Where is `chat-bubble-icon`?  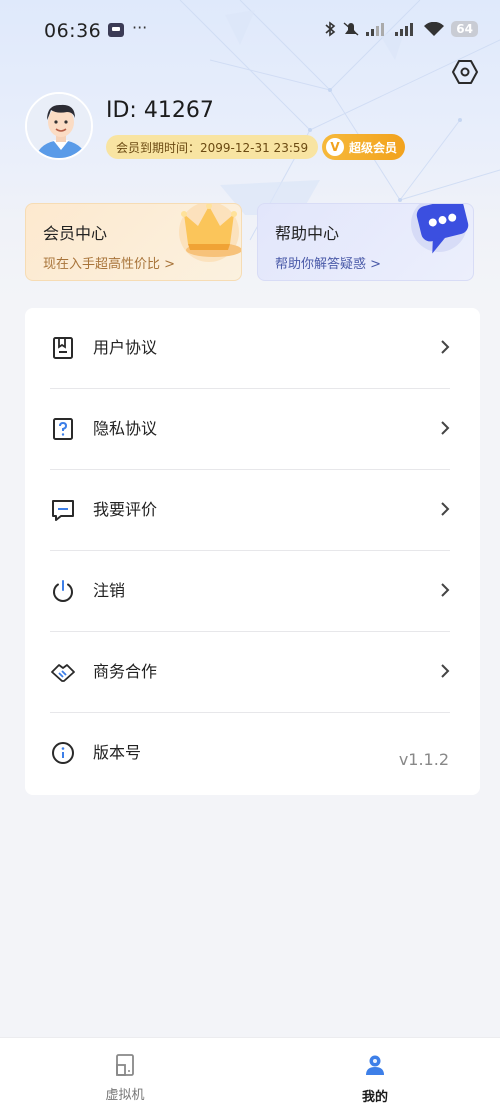 chat-bubble-icon is located at coordinates (440, 229).